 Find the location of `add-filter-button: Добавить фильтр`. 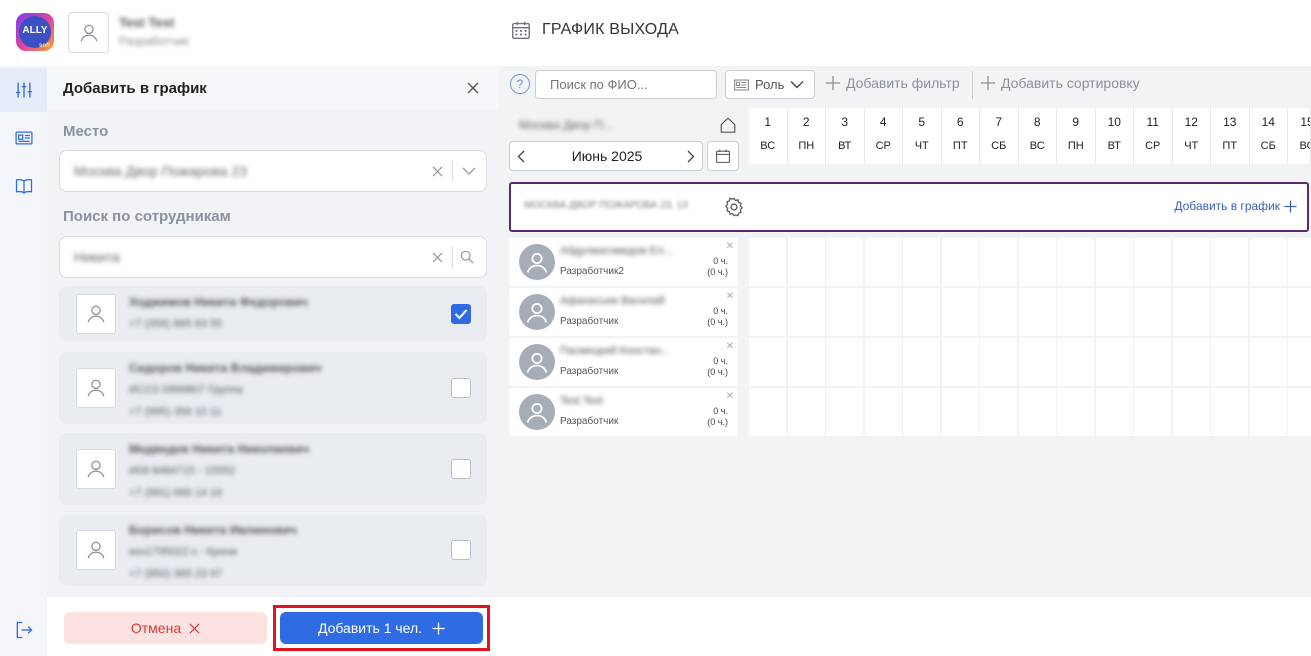

add-filter-button: Добавить фильтр is located at coordinates (892, 83).